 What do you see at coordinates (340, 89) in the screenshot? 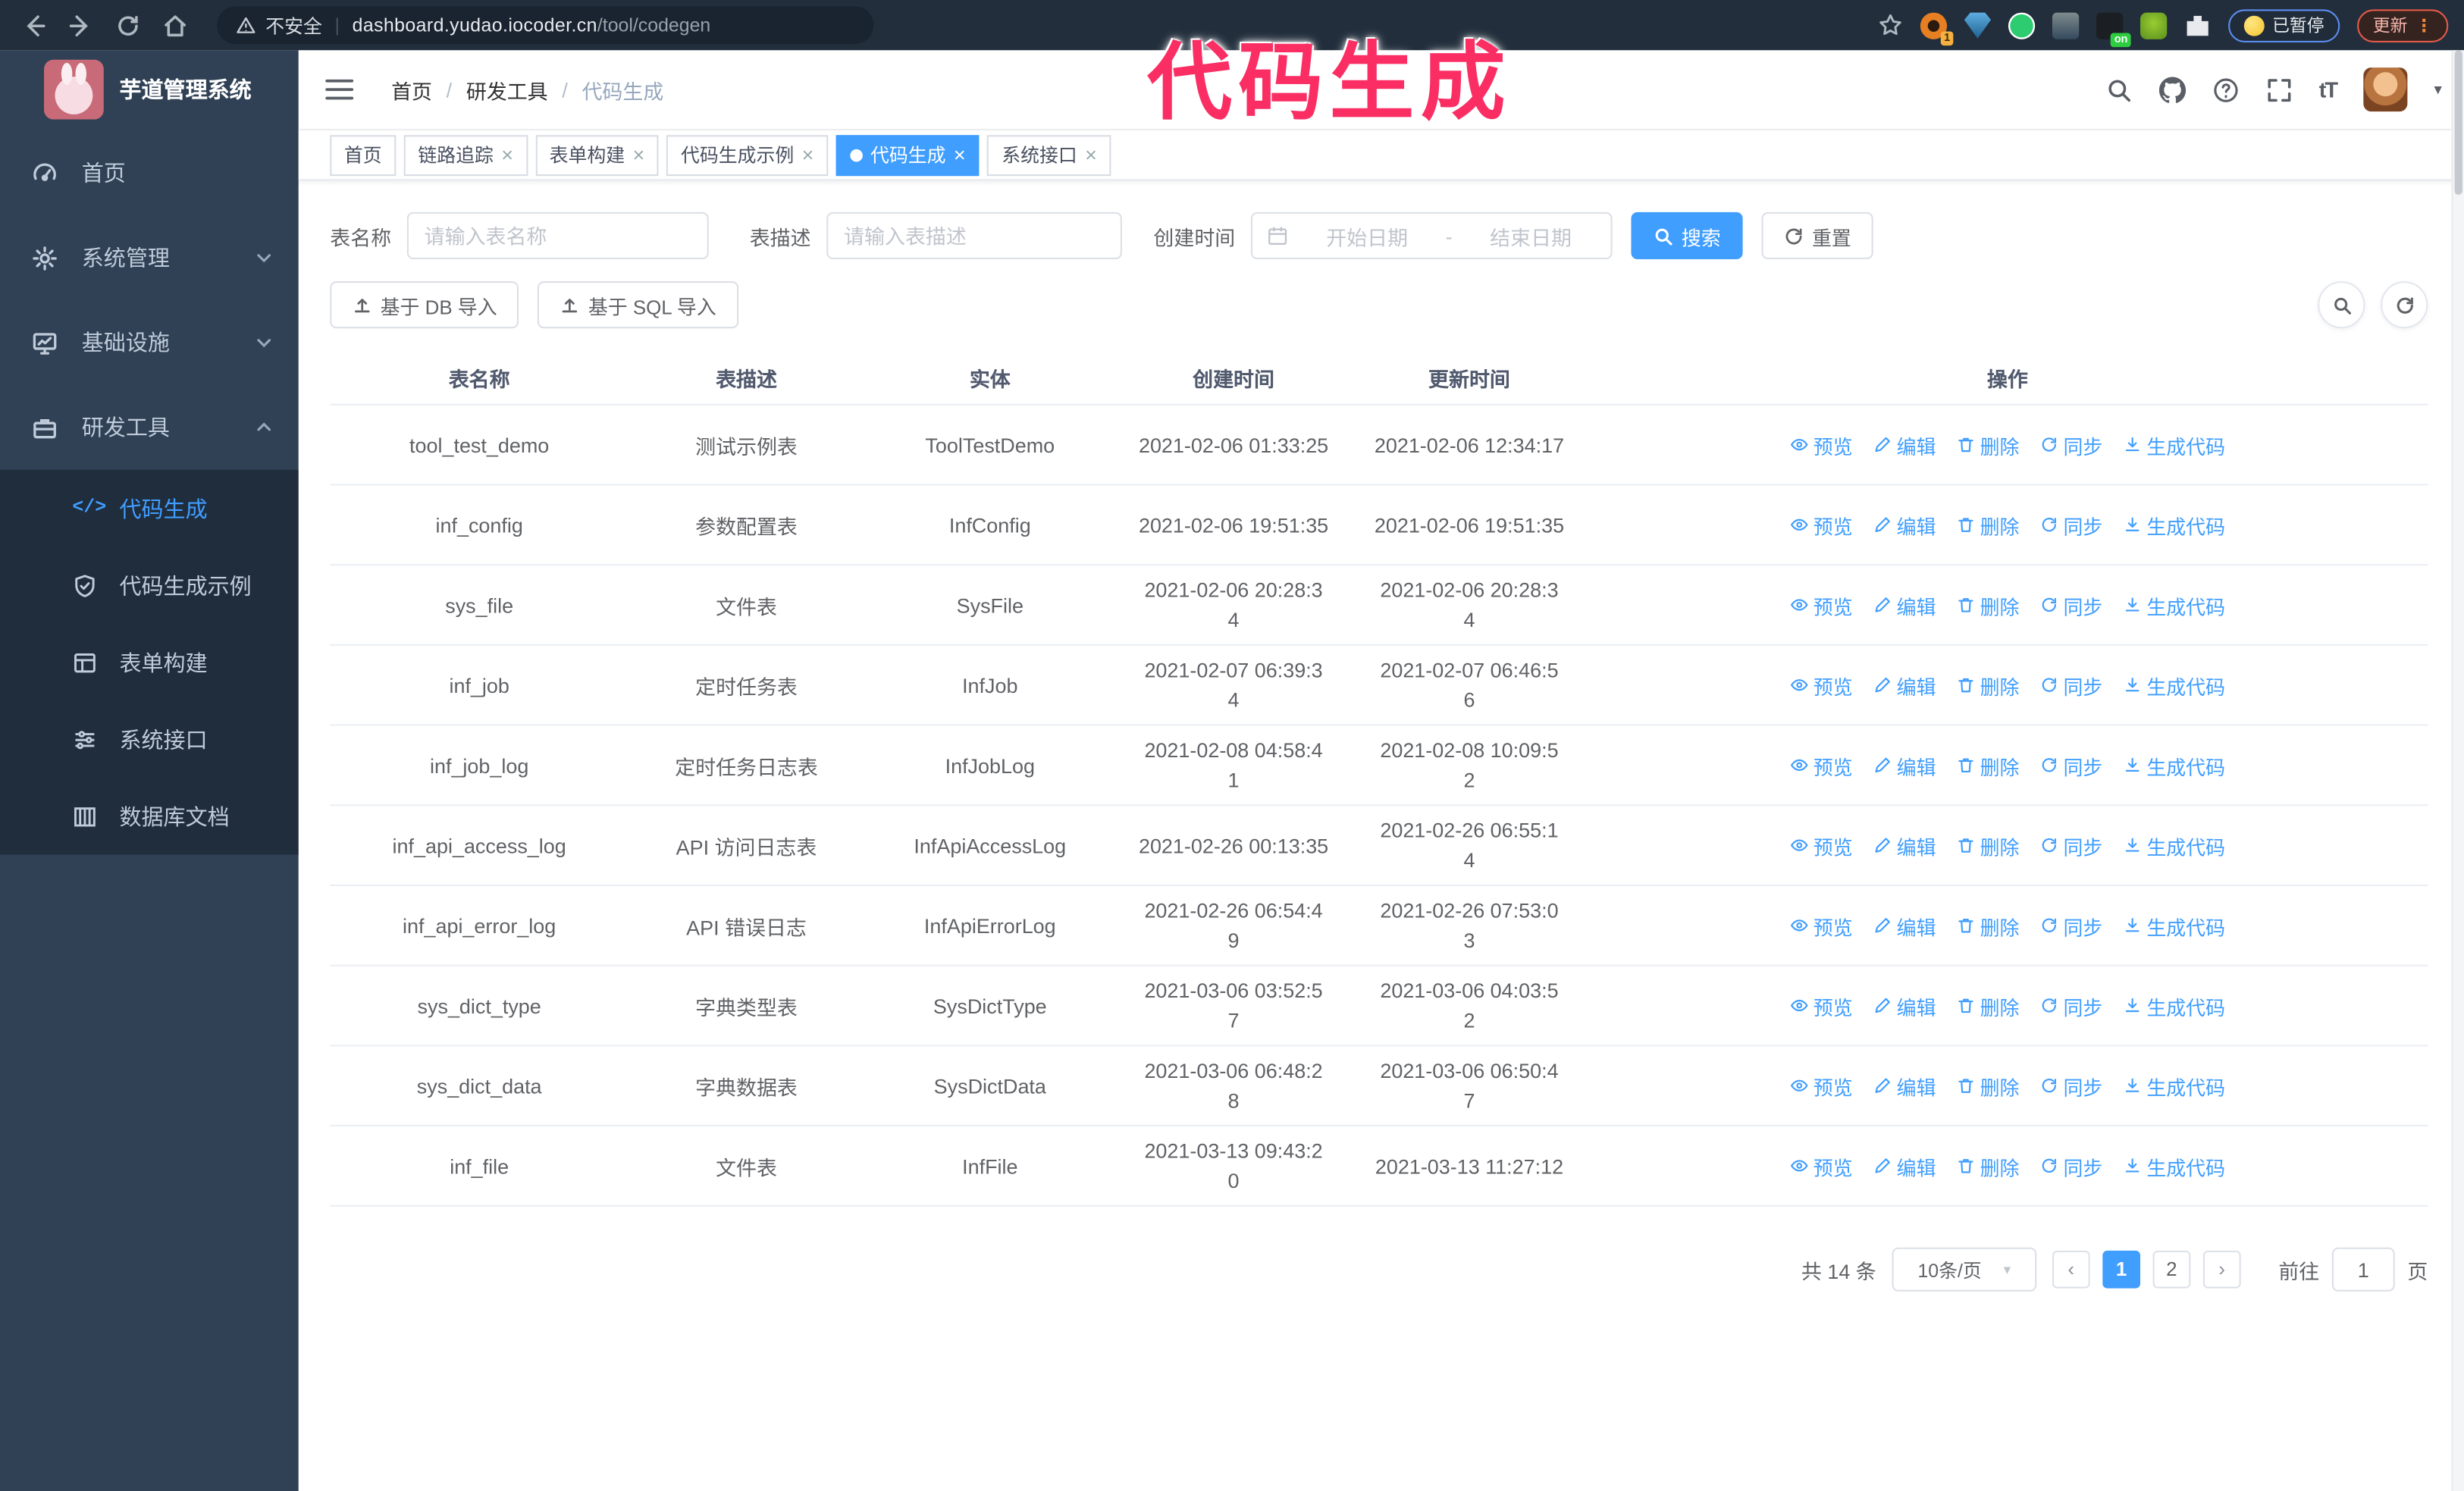
I see `hamburger-icon` at bounding box center [340, 89].